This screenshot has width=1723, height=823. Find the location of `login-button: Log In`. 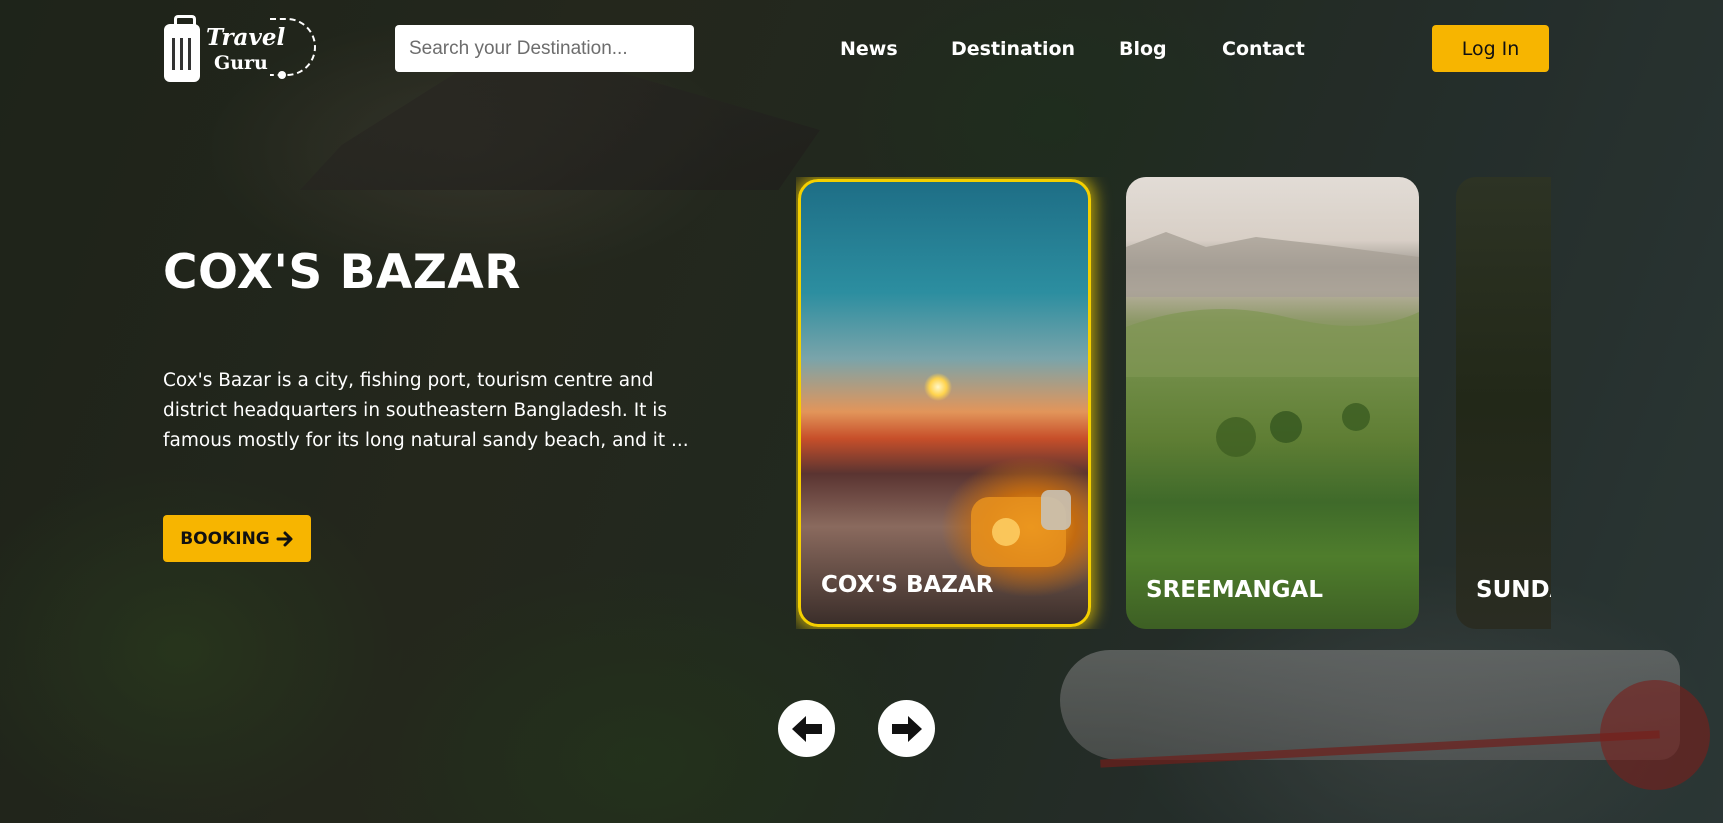

login-button: Log In is located at coordinates (1490, 48).